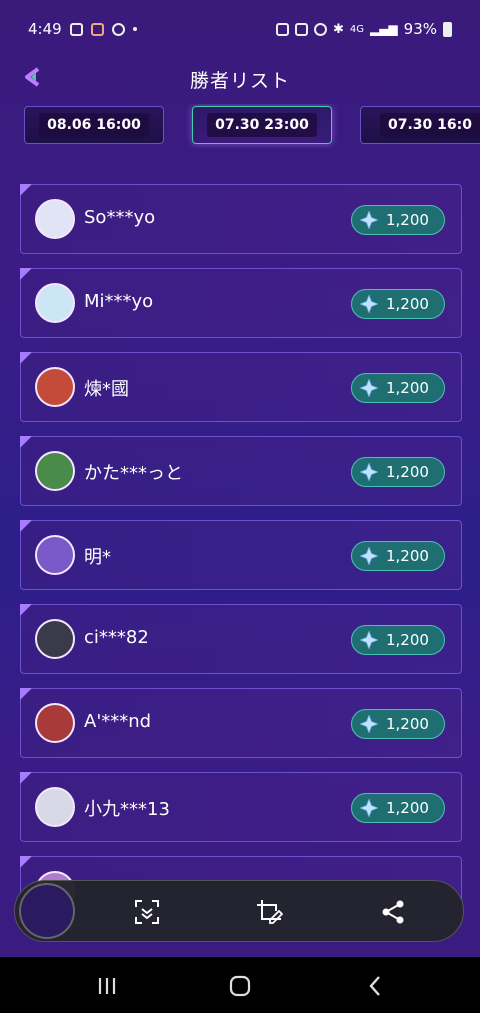 This screenshot has width=480, height=1013. What do you see at coordinates (375, 986) in the screenshot?
I see `back-nav-icon` at bounding box center [375, 986].